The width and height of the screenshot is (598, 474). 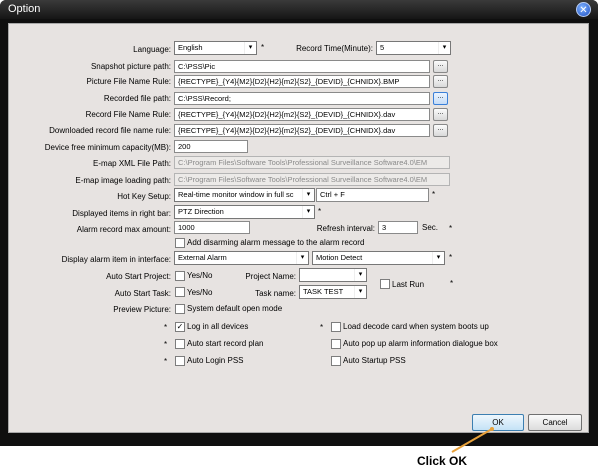 I want to click on auto-login-label: Auto Login PSS, so click(x=215, y=360).